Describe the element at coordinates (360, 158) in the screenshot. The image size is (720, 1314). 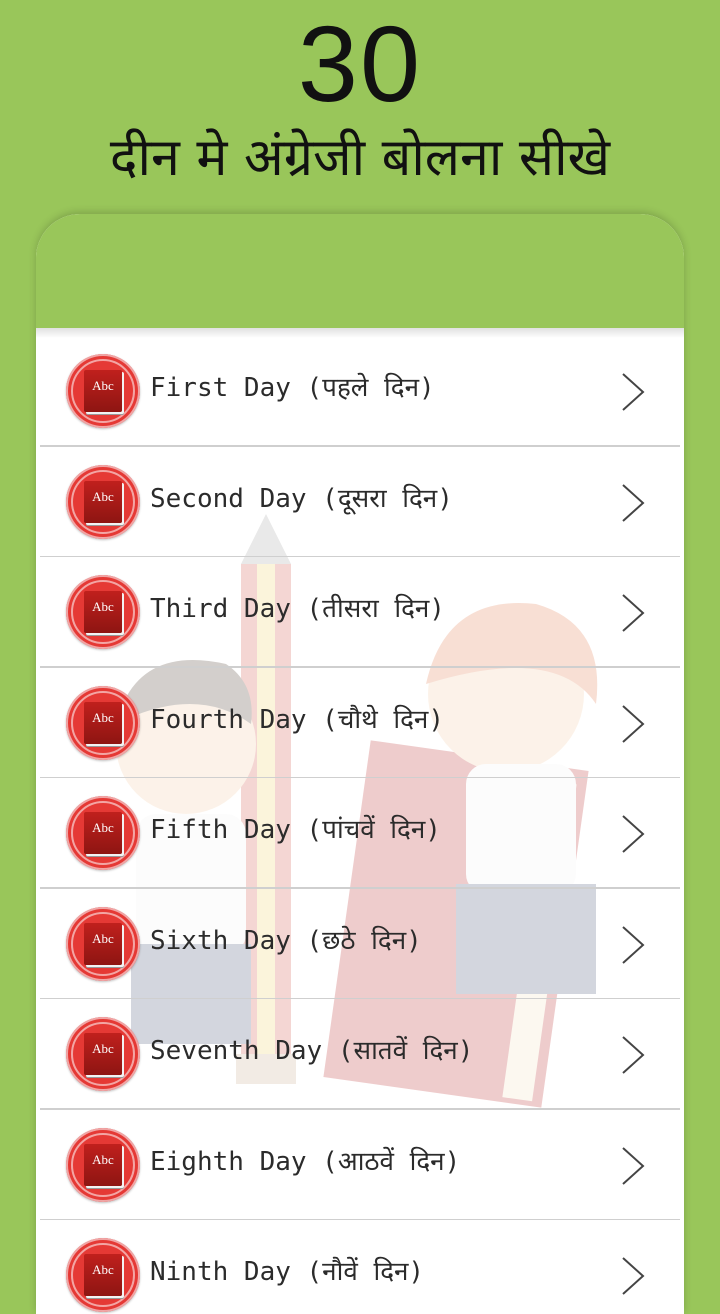
I see `header-subtitle: दीन मे अंग्रेजी बोलना सीखे` at that location.